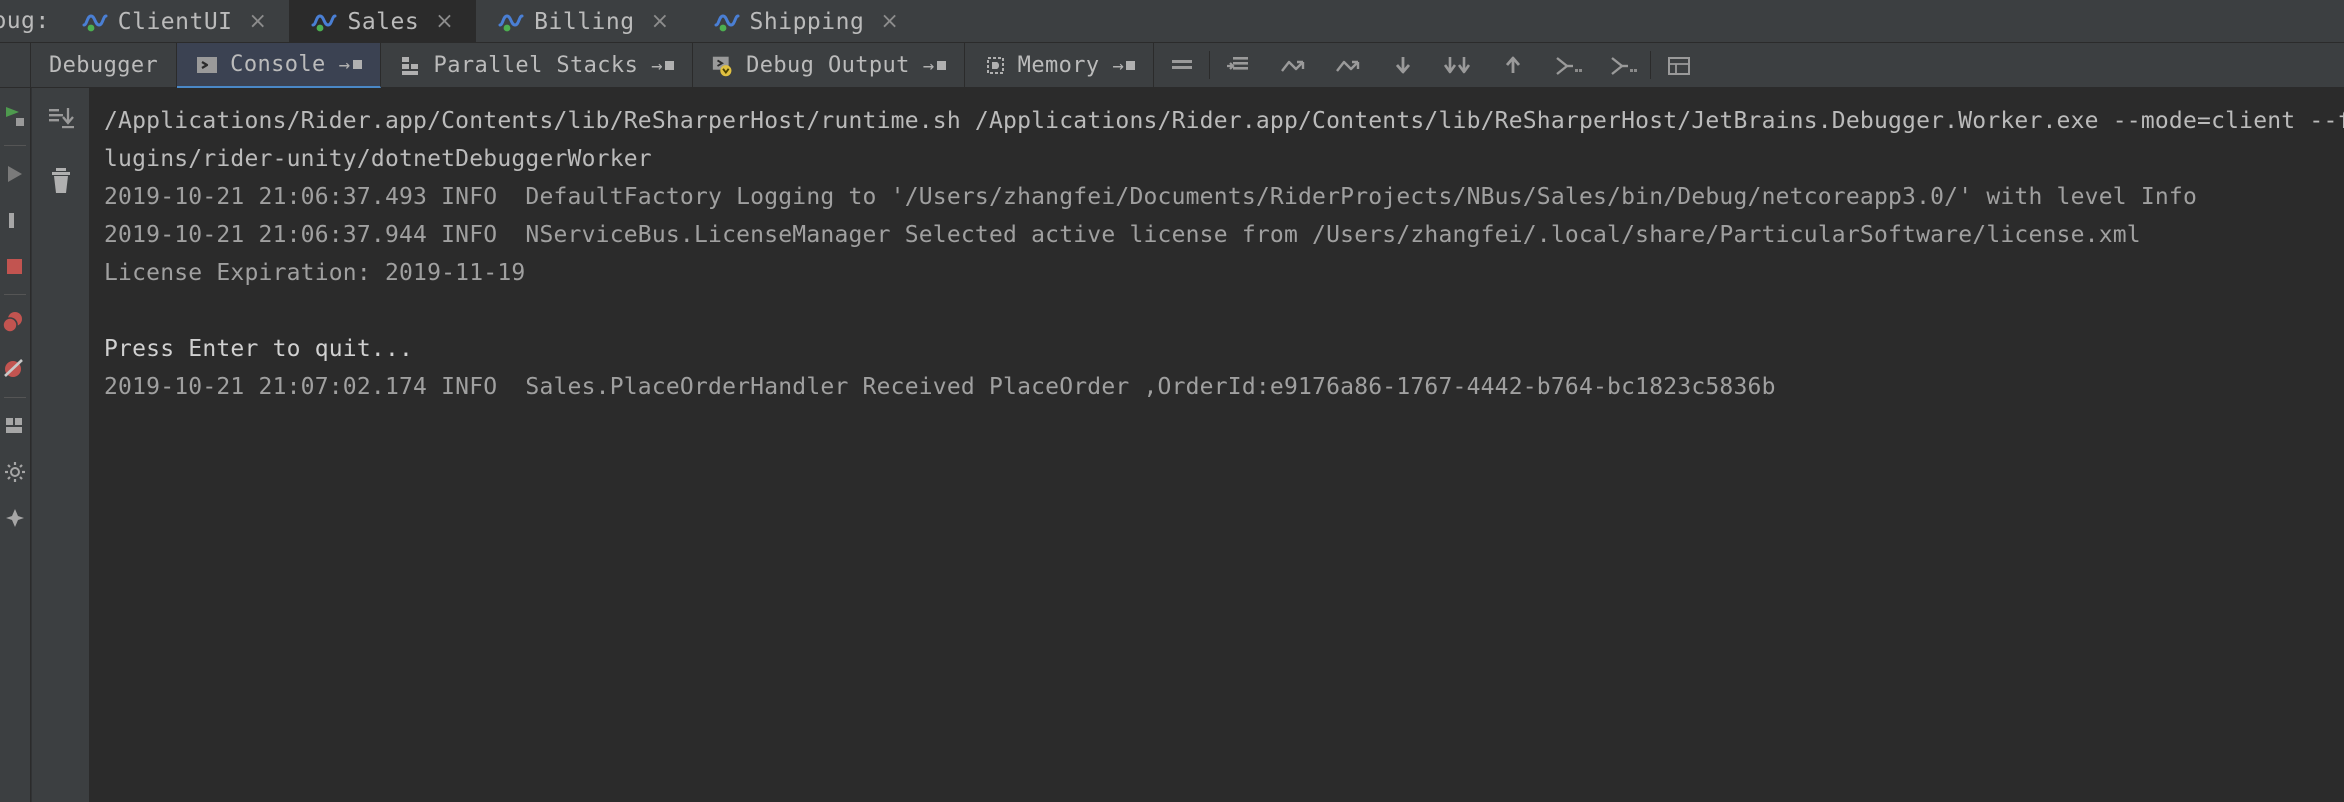 This screenshot has width=2344, height=802. Describe the element at coordinates (1512, 65) in the screenshot. I see `step-out-icon` at that location.